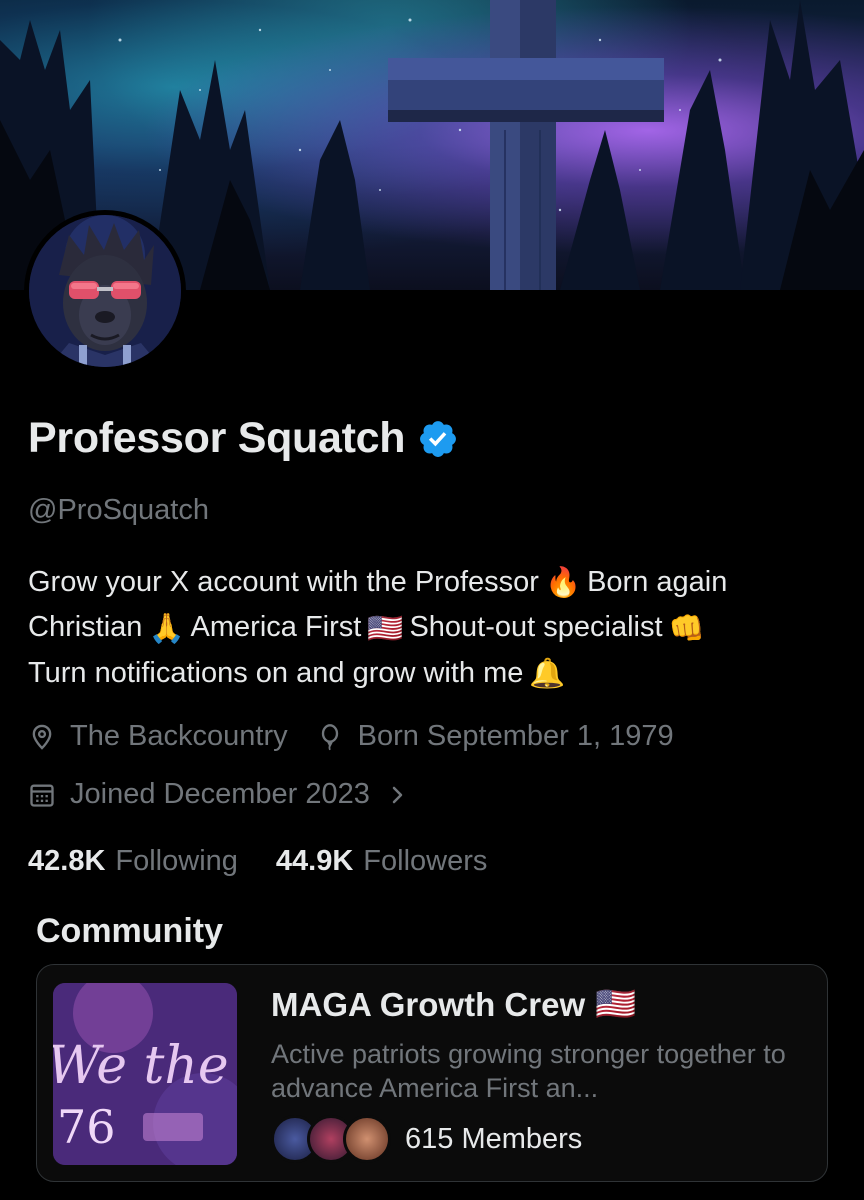 Image resolution: width=864 pixels, height=1200 pixels. I want to click on follow-stats: 42.8K Following 44.9K Followers, so click(257, 861).